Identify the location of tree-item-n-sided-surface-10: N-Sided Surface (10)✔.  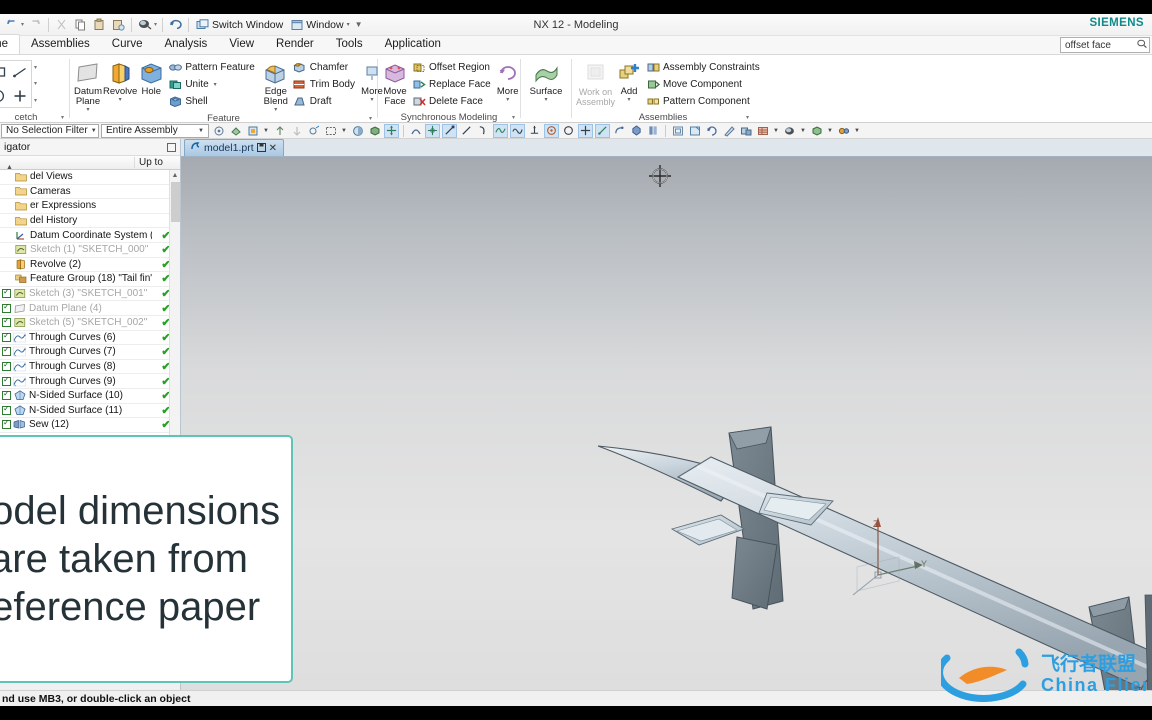
(90, 396).